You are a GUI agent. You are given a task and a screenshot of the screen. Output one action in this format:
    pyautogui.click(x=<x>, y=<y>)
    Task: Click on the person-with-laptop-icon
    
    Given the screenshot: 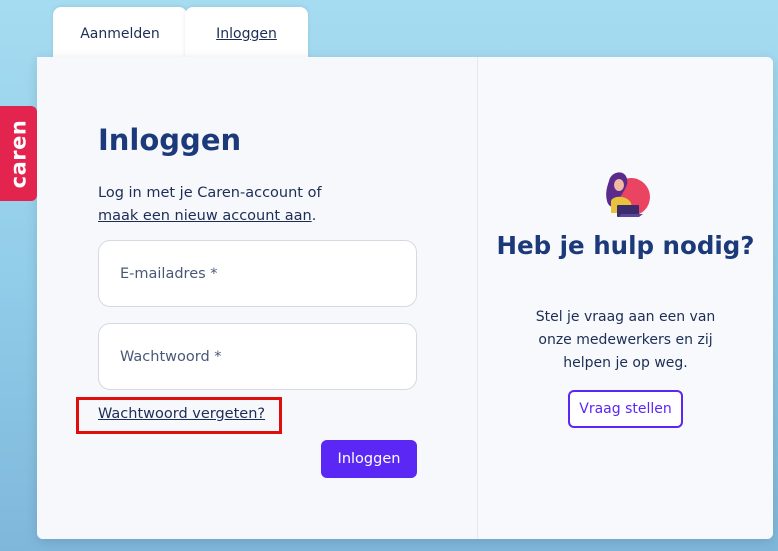 What is the action you would take?
    pyautogui.click(x=625, y=195)
    